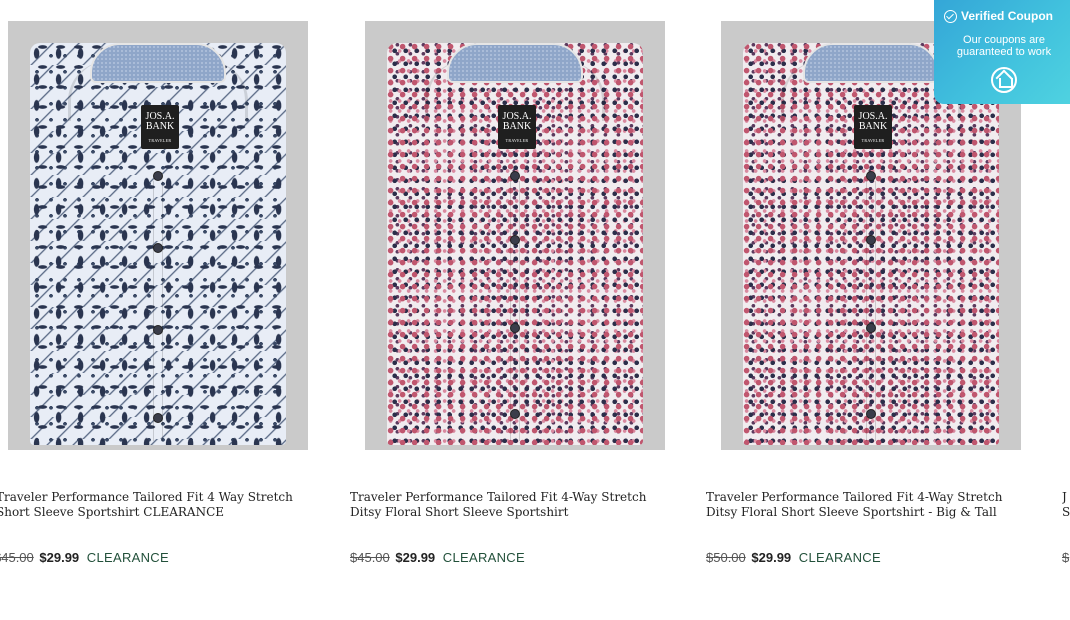  I want to click on original-price: $, so click(1066, 557).